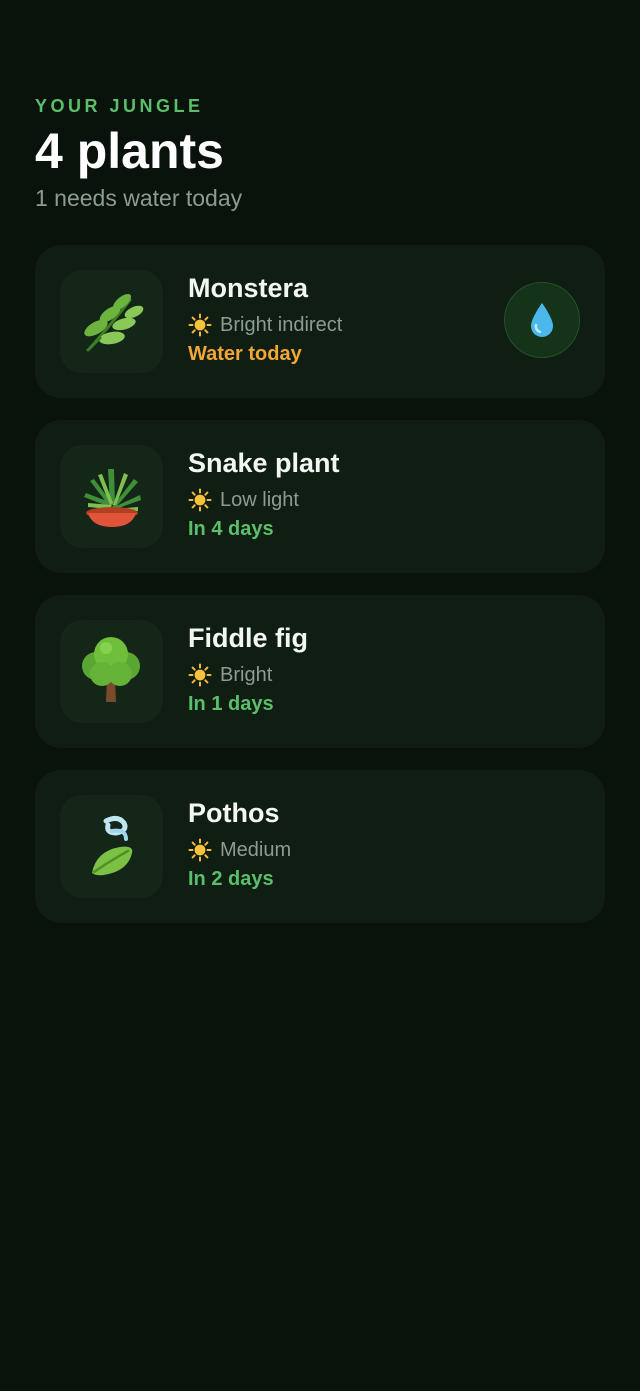  What do you see at coordinates (234, 813) in the screenshot?
I see `plant-name: Pothos` at bounding box center [234, 813].